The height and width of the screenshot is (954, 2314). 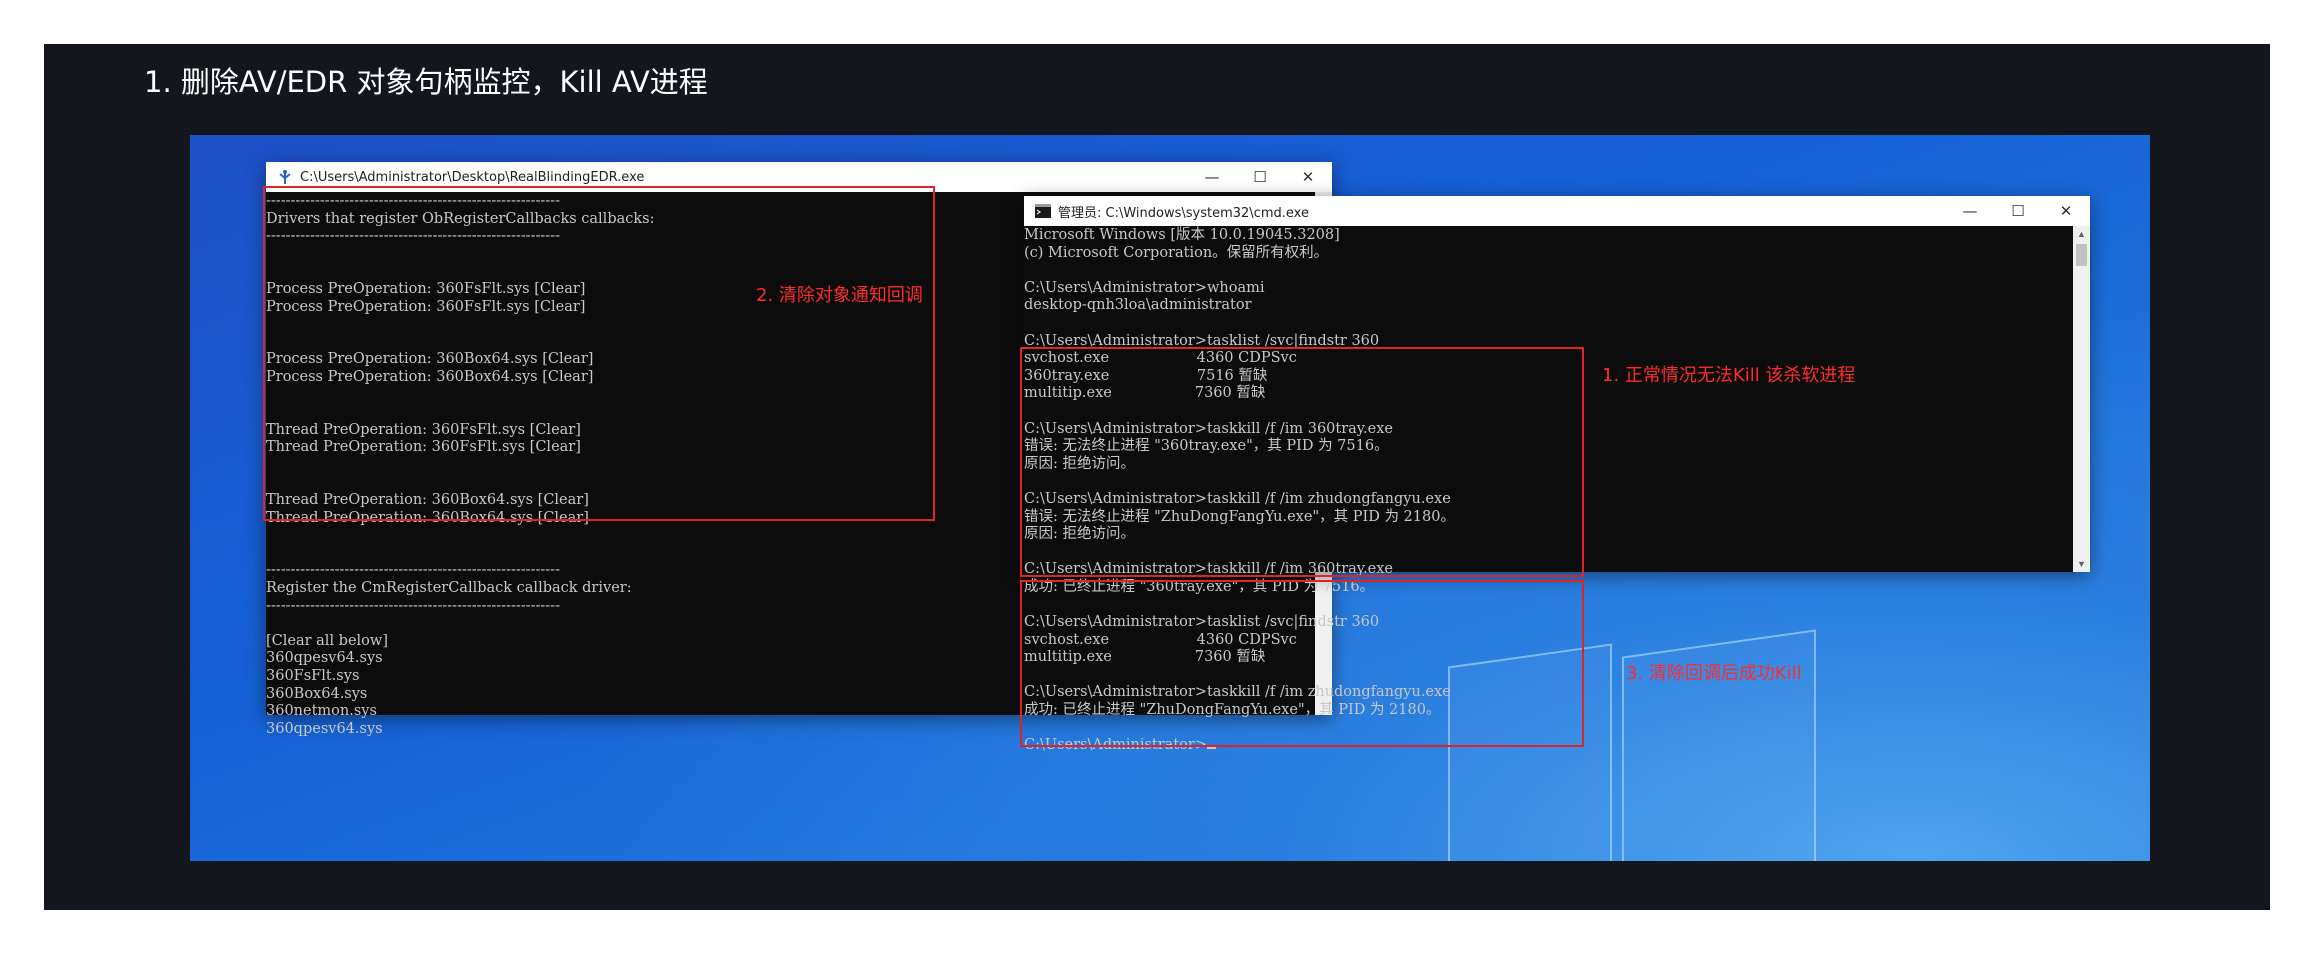 I want to click on text-cursor, so click(x=1211, y=748).